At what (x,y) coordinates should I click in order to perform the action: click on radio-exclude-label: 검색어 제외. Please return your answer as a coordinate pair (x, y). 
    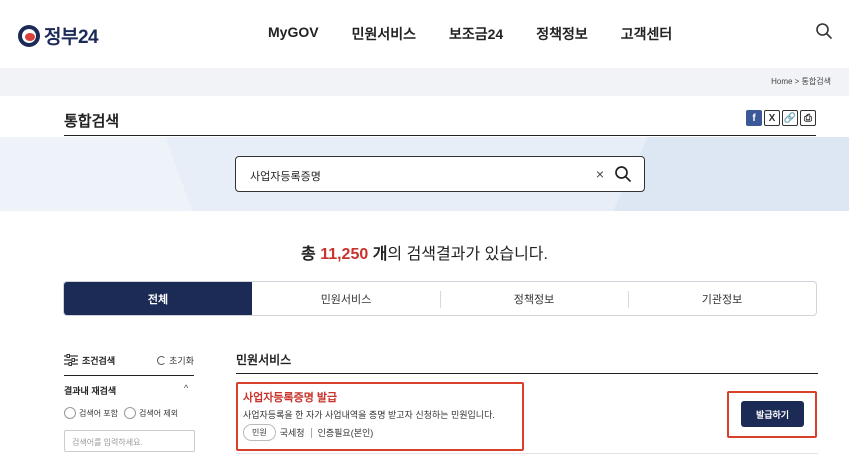
    Looking at the image, I should click on (159, 413).